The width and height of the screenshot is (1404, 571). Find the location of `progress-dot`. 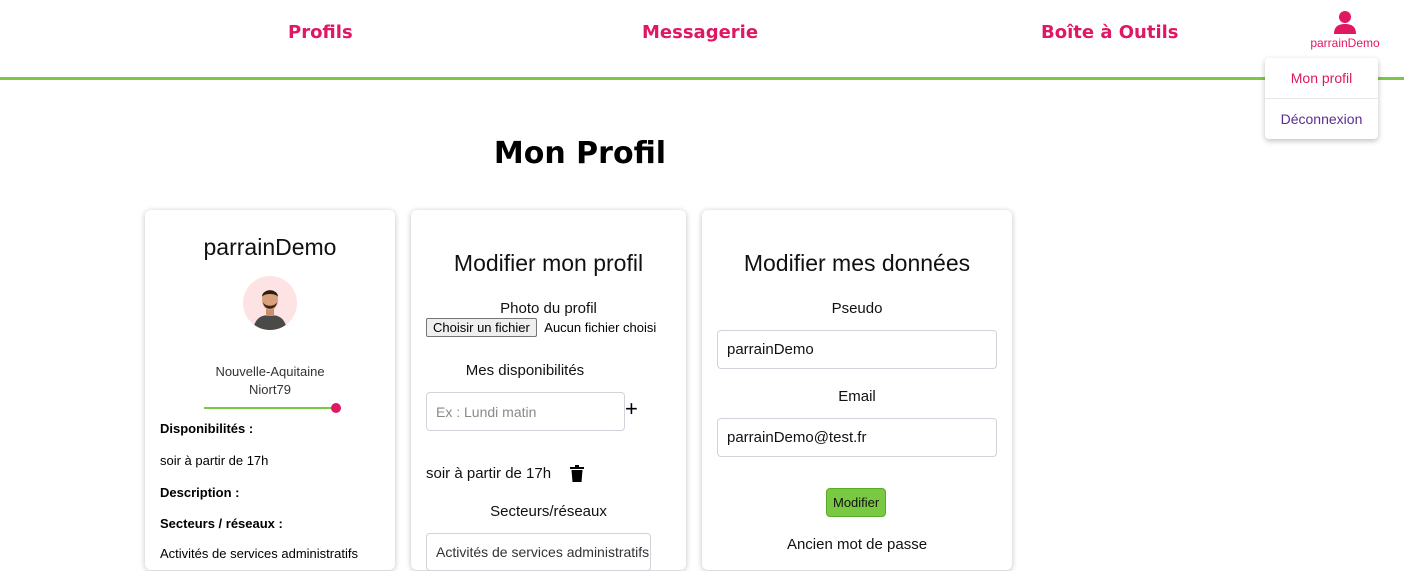

progress-dot is located at coordinates (336, 408).